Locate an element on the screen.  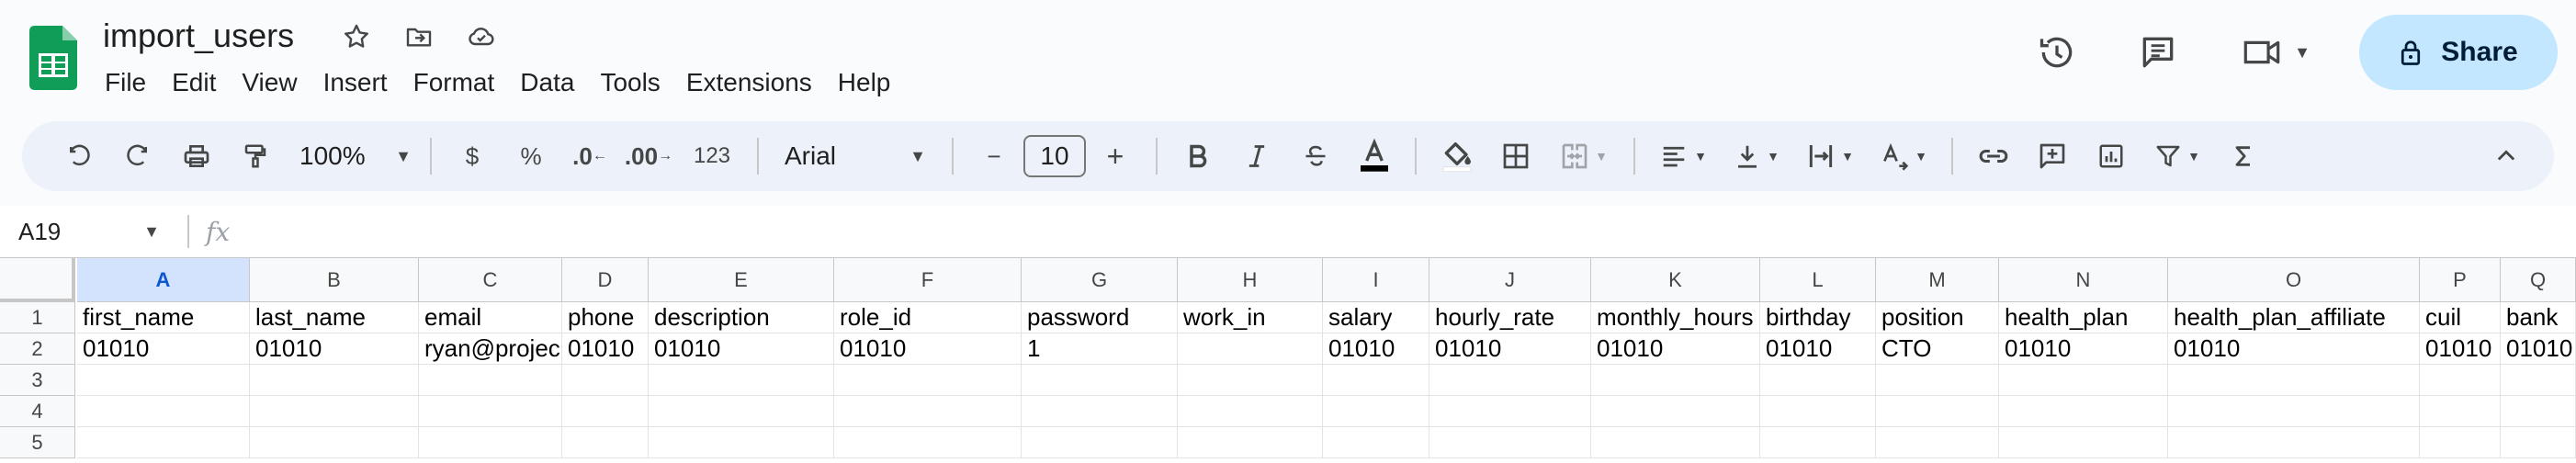
column-header-e: E is located at coordinates (741, 280).